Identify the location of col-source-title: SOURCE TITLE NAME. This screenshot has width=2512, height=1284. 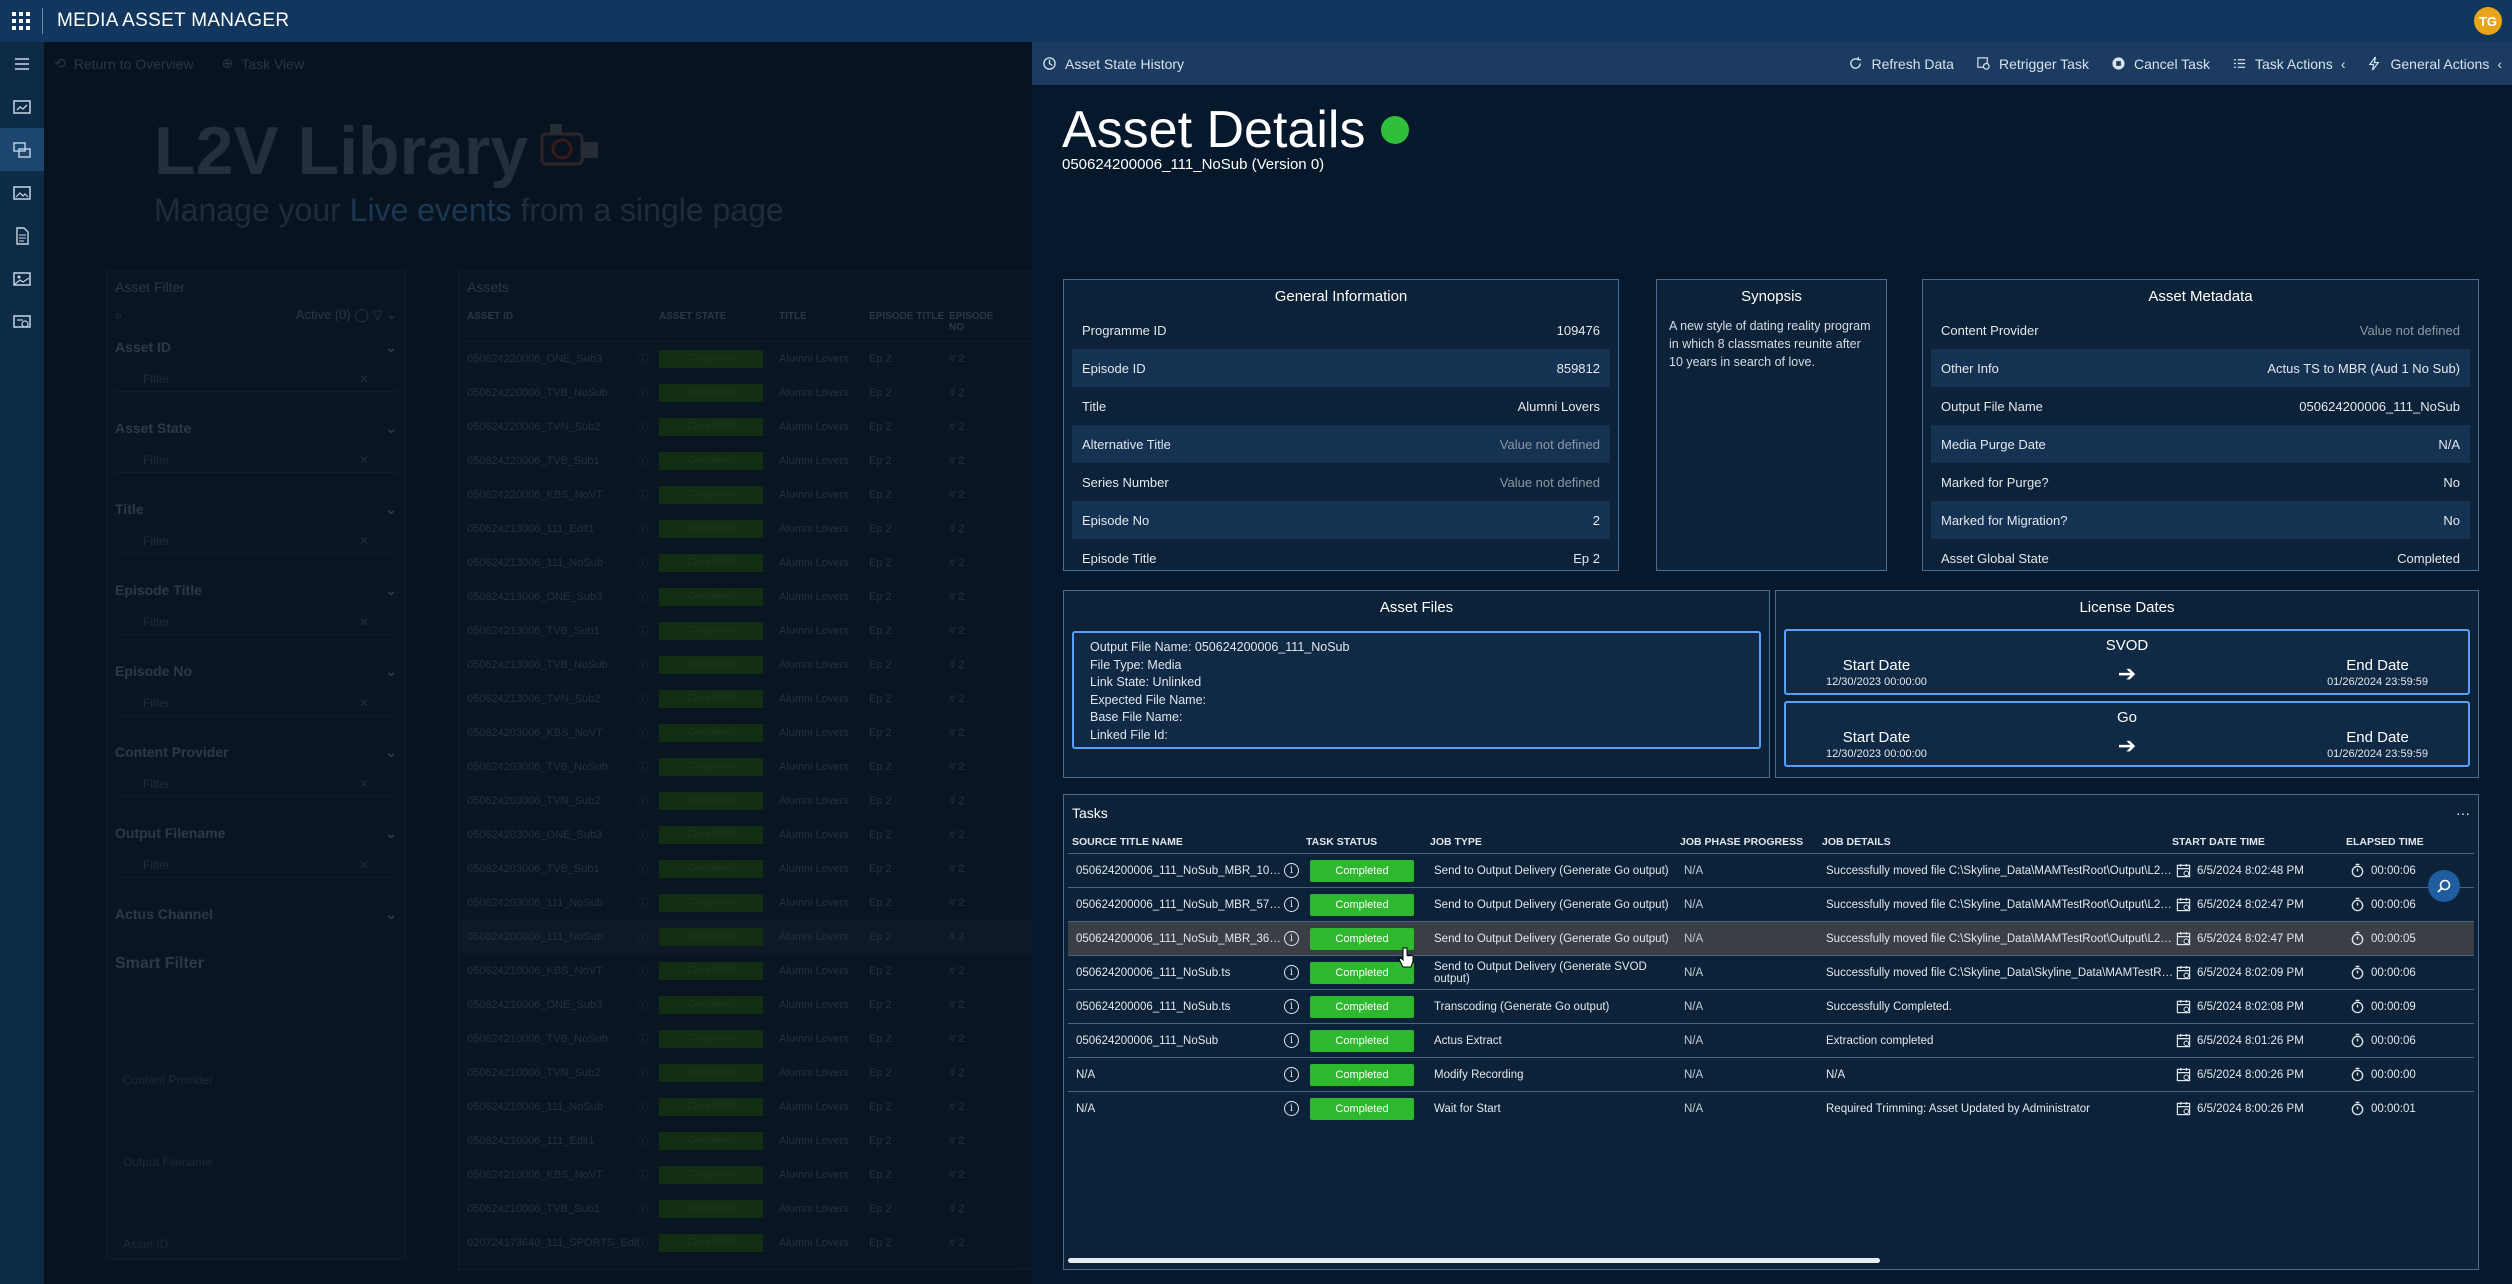
(1176, 842).